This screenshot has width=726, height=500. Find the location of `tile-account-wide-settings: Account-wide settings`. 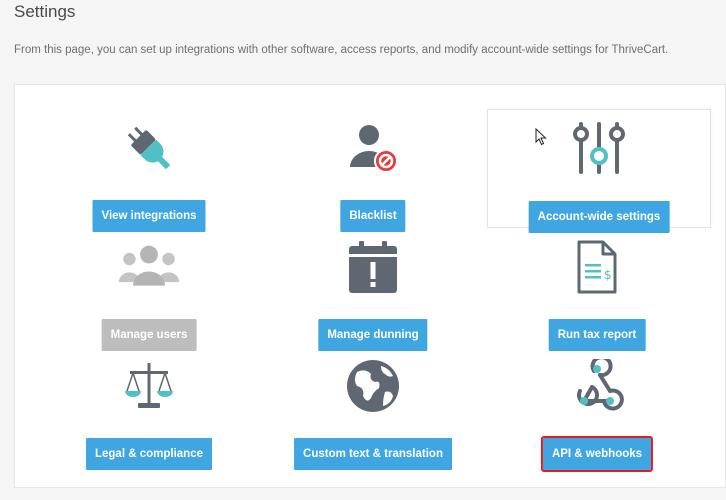

tile-account-wide-settings: Account-wide settings is located at coordinates (599, 171).